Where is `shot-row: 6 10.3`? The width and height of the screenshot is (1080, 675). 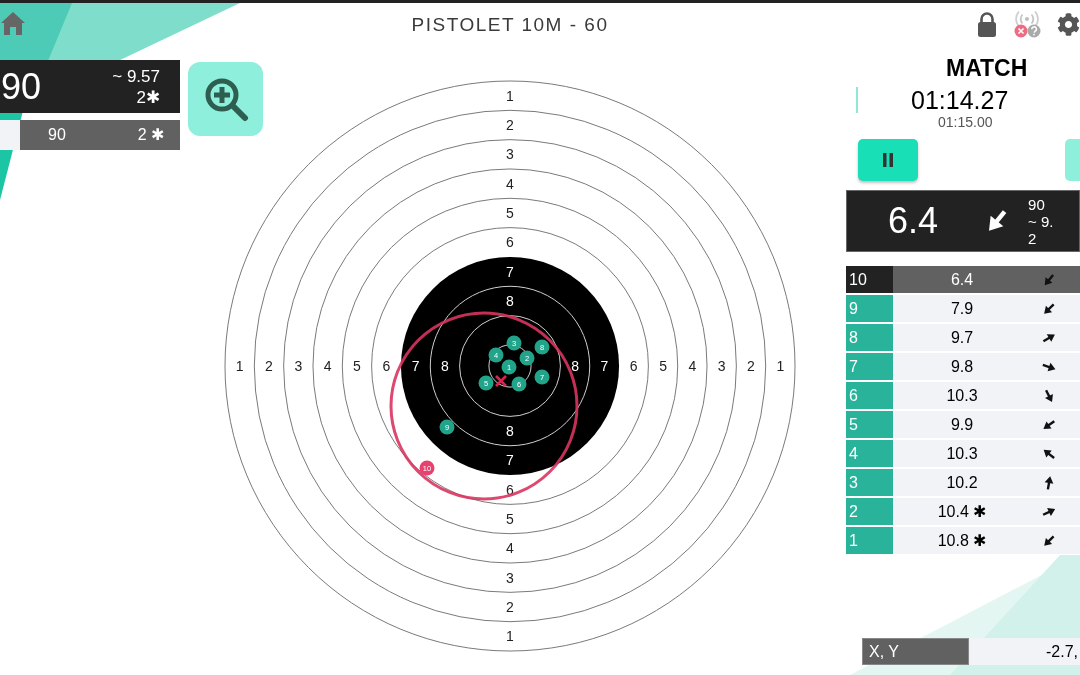
shot-row: 6 10.3 is located at coordinates (963, 395).